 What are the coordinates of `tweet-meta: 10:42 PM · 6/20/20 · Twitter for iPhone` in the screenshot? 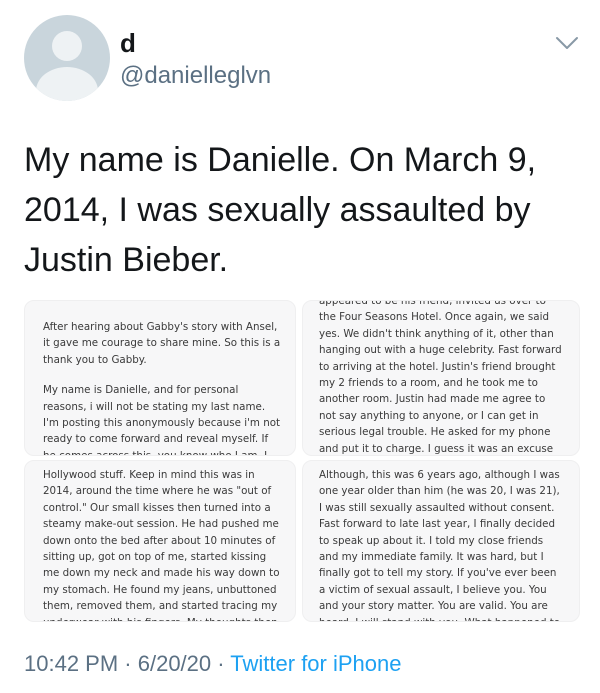 It's located at (212, 664).